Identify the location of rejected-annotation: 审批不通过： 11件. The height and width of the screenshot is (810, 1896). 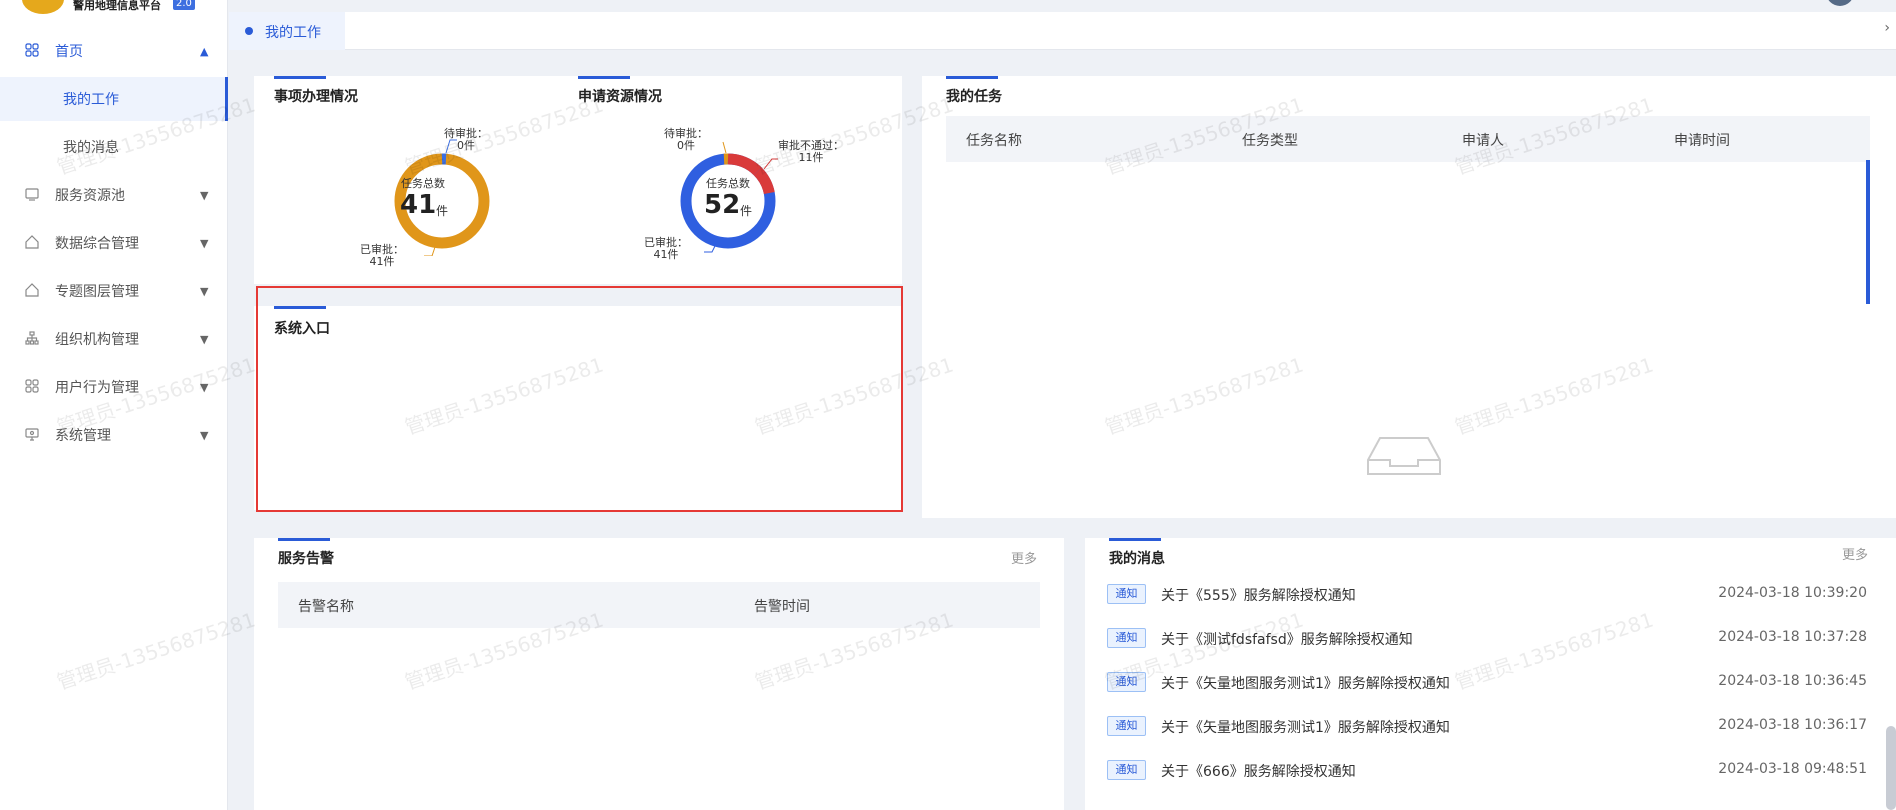
(811, 152).